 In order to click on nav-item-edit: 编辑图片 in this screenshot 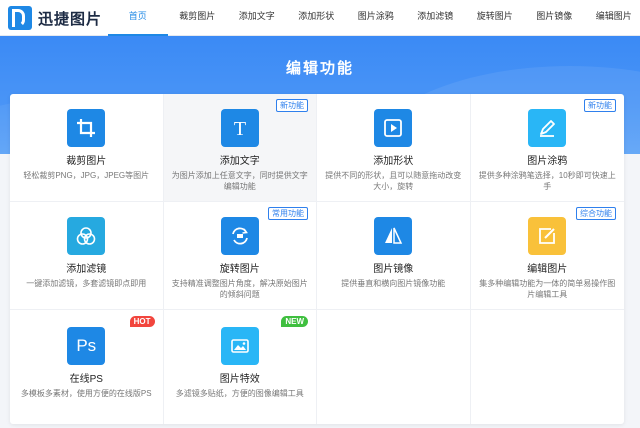, I will do `click(612, 18)`.